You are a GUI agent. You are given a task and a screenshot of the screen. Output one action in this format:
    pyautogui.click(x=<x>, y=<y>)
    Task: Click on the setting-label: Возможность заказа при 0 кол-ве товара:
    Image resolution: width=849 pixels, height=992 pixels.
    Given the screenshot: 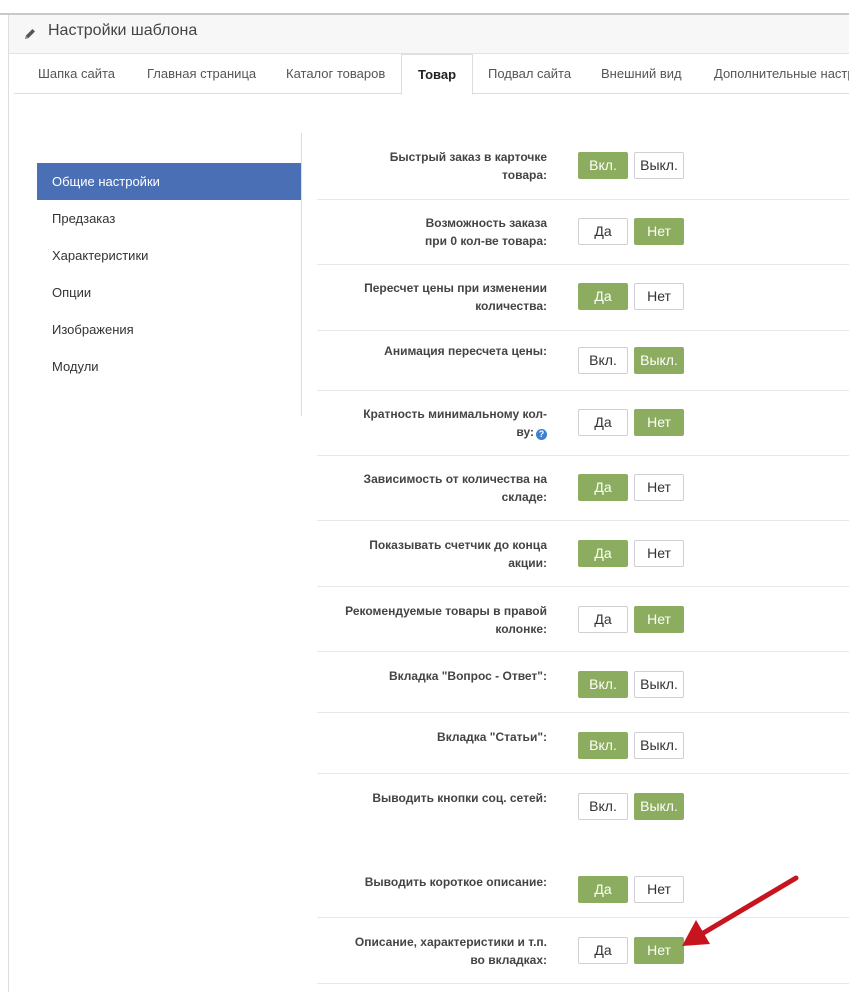 What is the action you would take?
    pyautogui.click(x=486, y=232)
    